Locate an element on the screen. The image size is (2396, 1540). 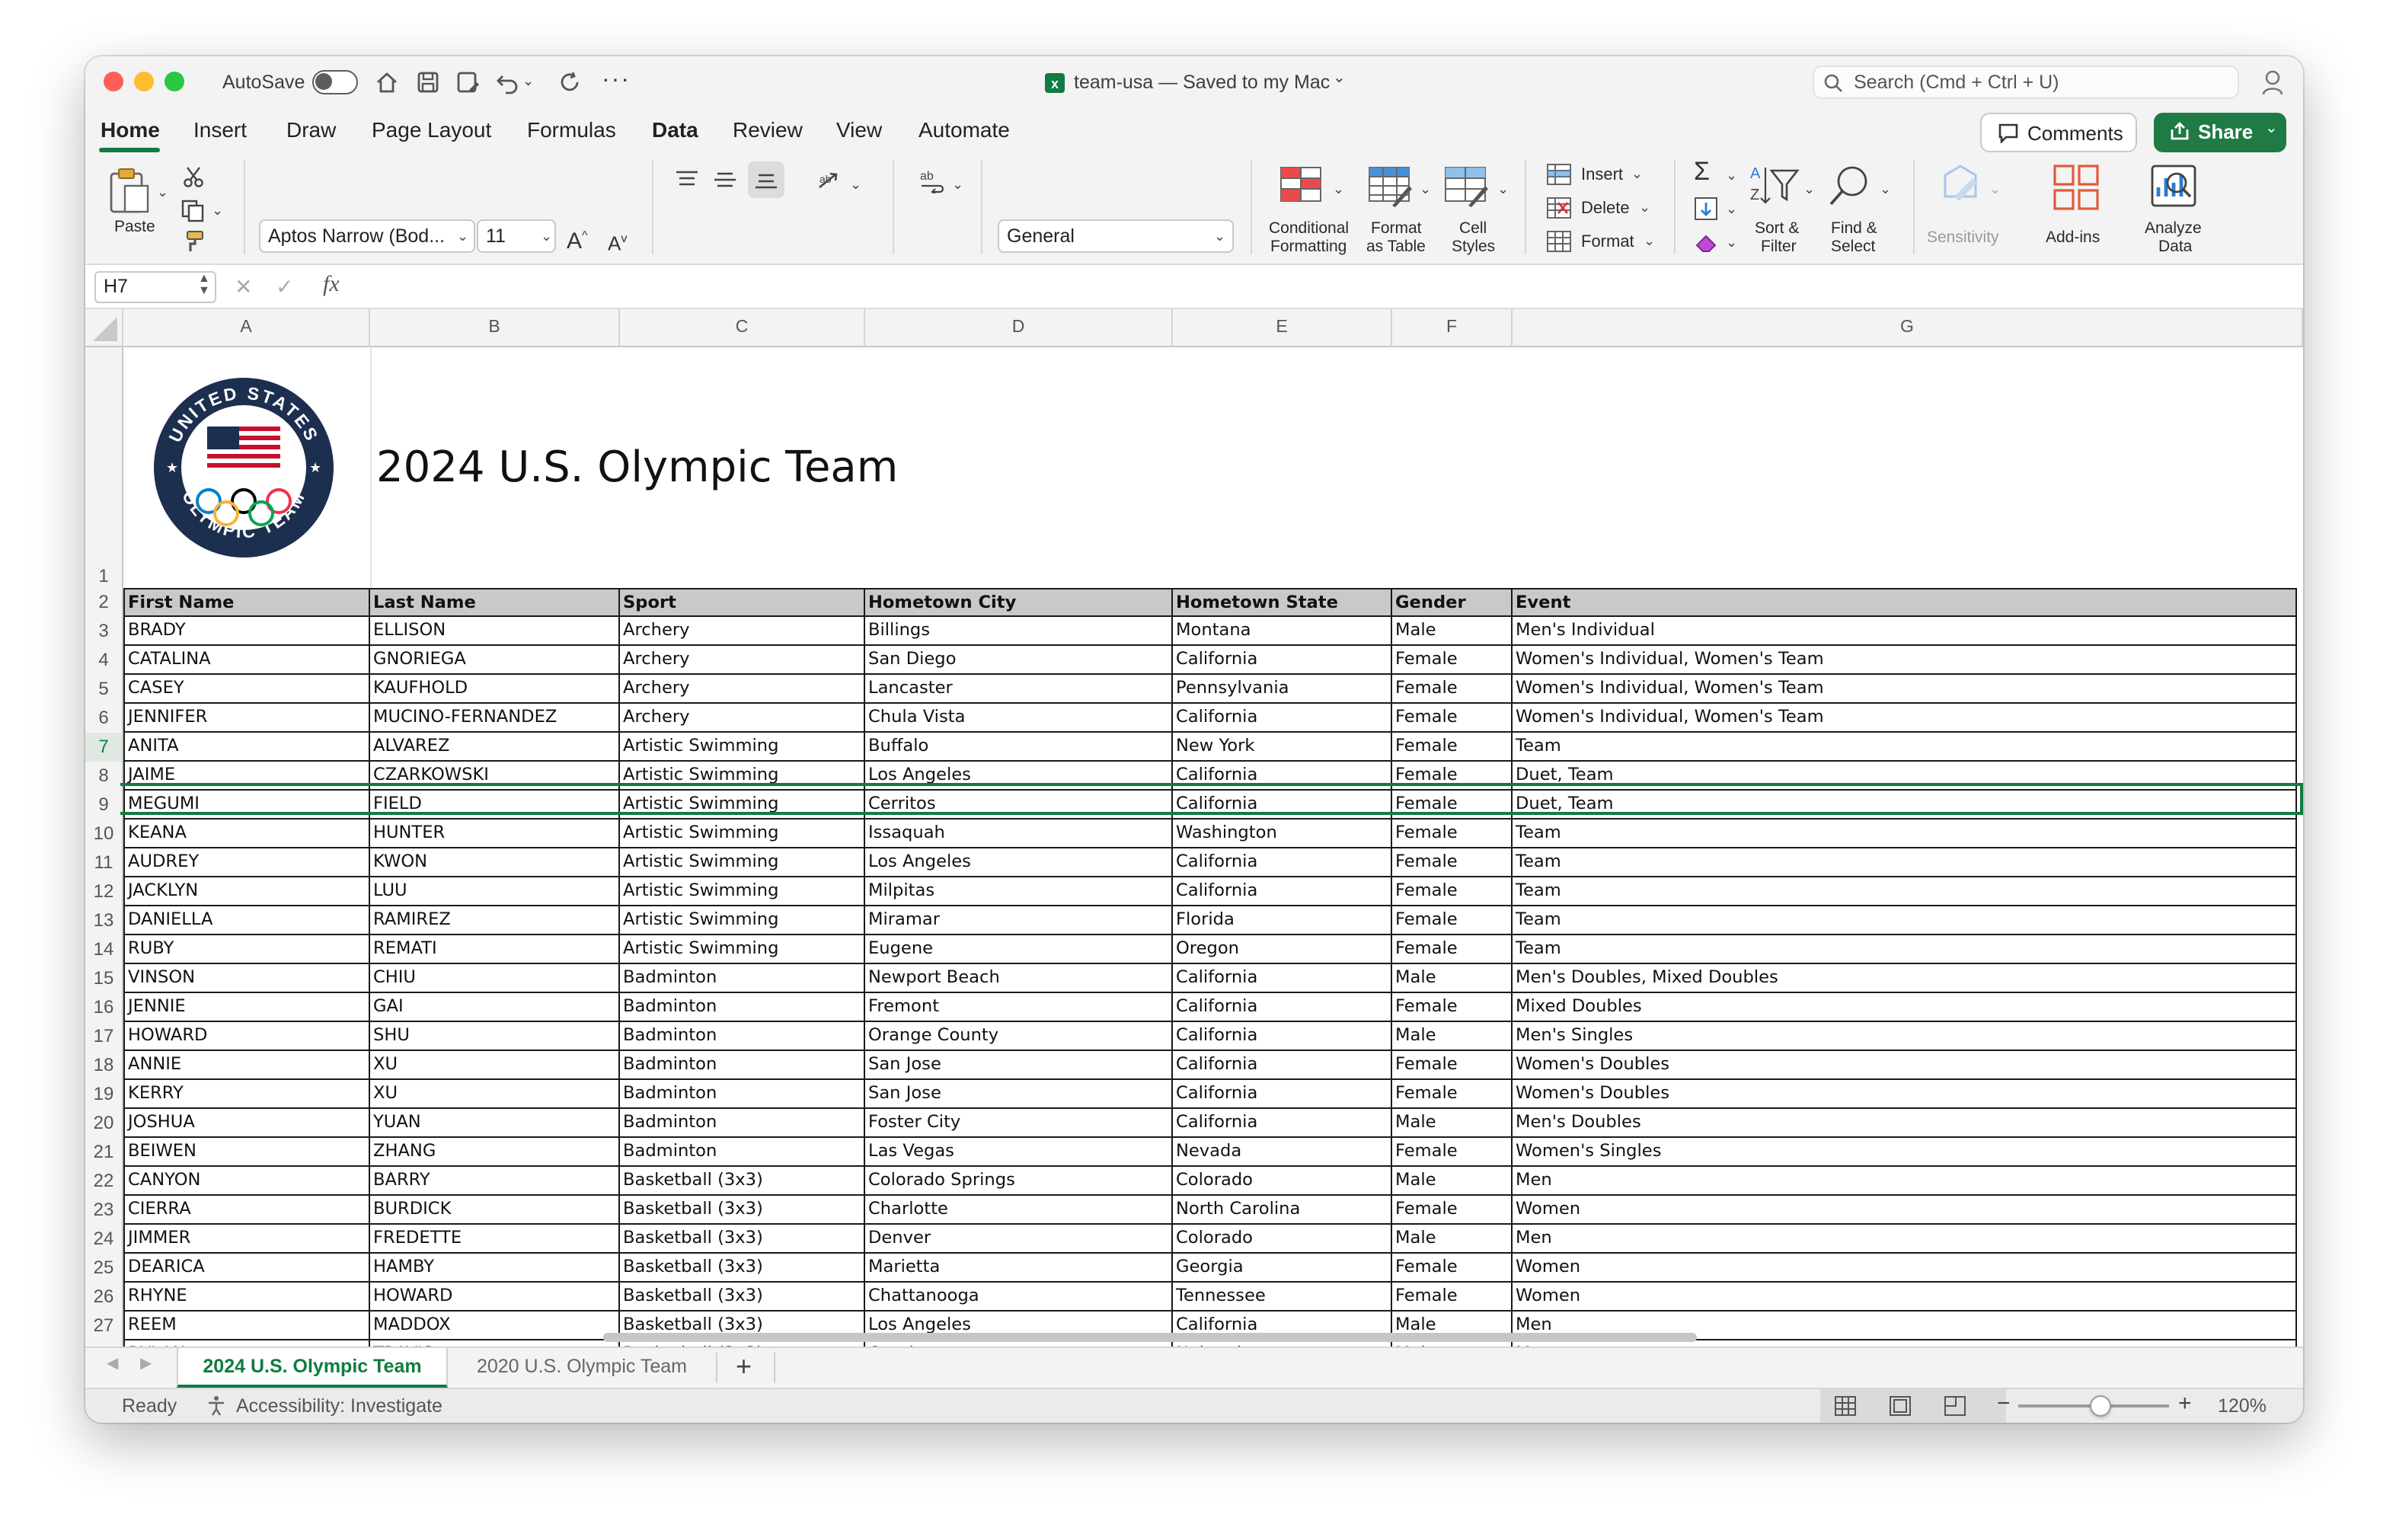
orientation-icon: ab is located at coordinates (830, 181).